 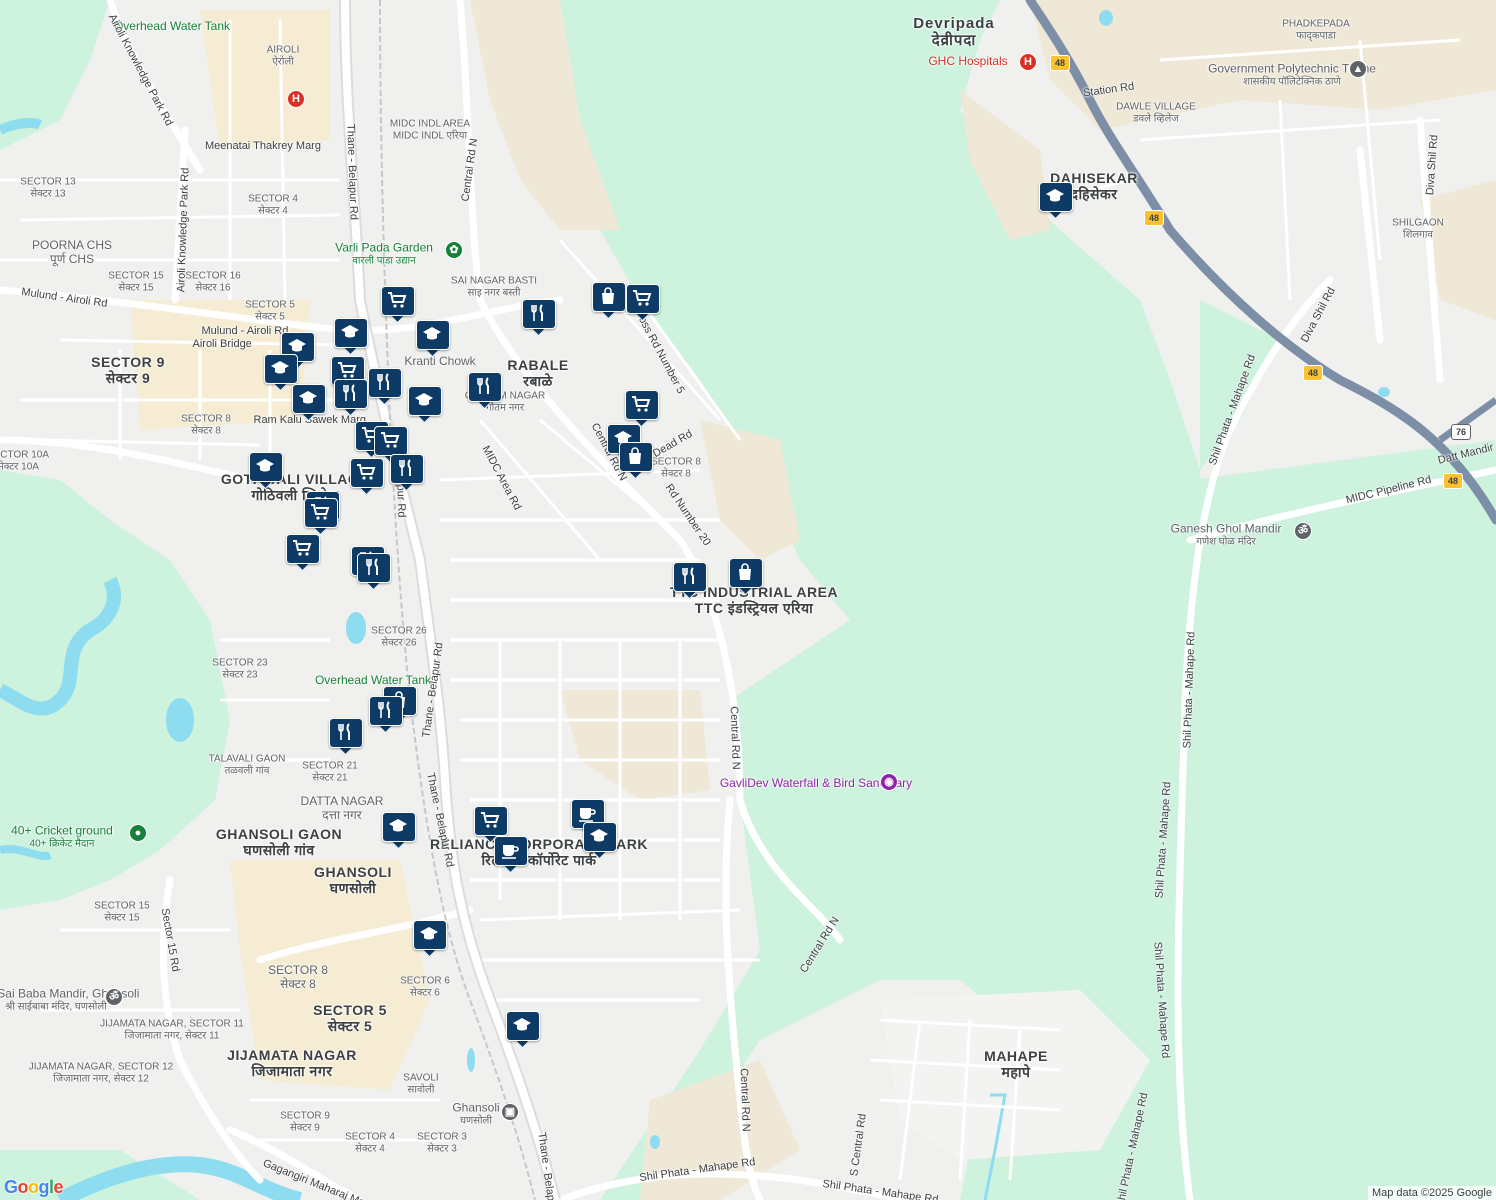 What do you see at coordinates (212, 282) in the screenshot?
I see `place-label-sector-16: SECTOR 16 सेक्टर 16` at bounding box center [212, 282].